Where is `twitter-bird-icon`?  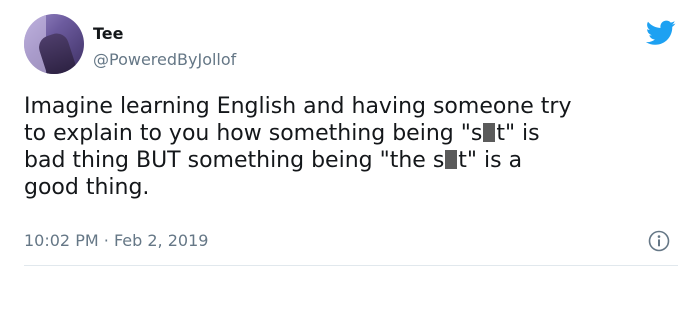 twitter-bird-icon is located at coordinates (661, 33).